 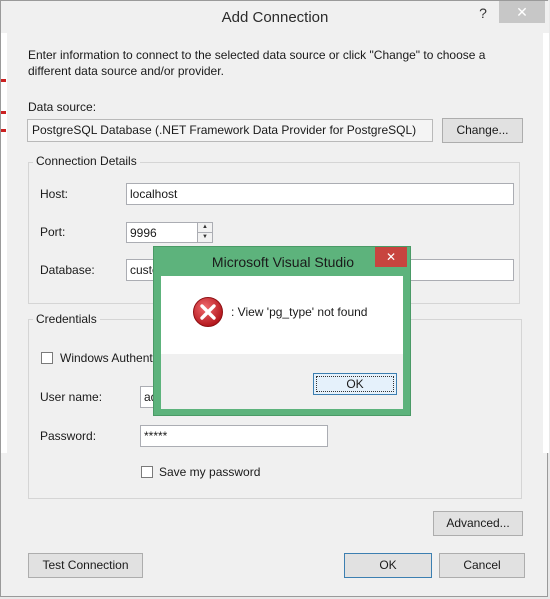 I want to click on spin-down-icon: ▼, so click(x=205, y=237).